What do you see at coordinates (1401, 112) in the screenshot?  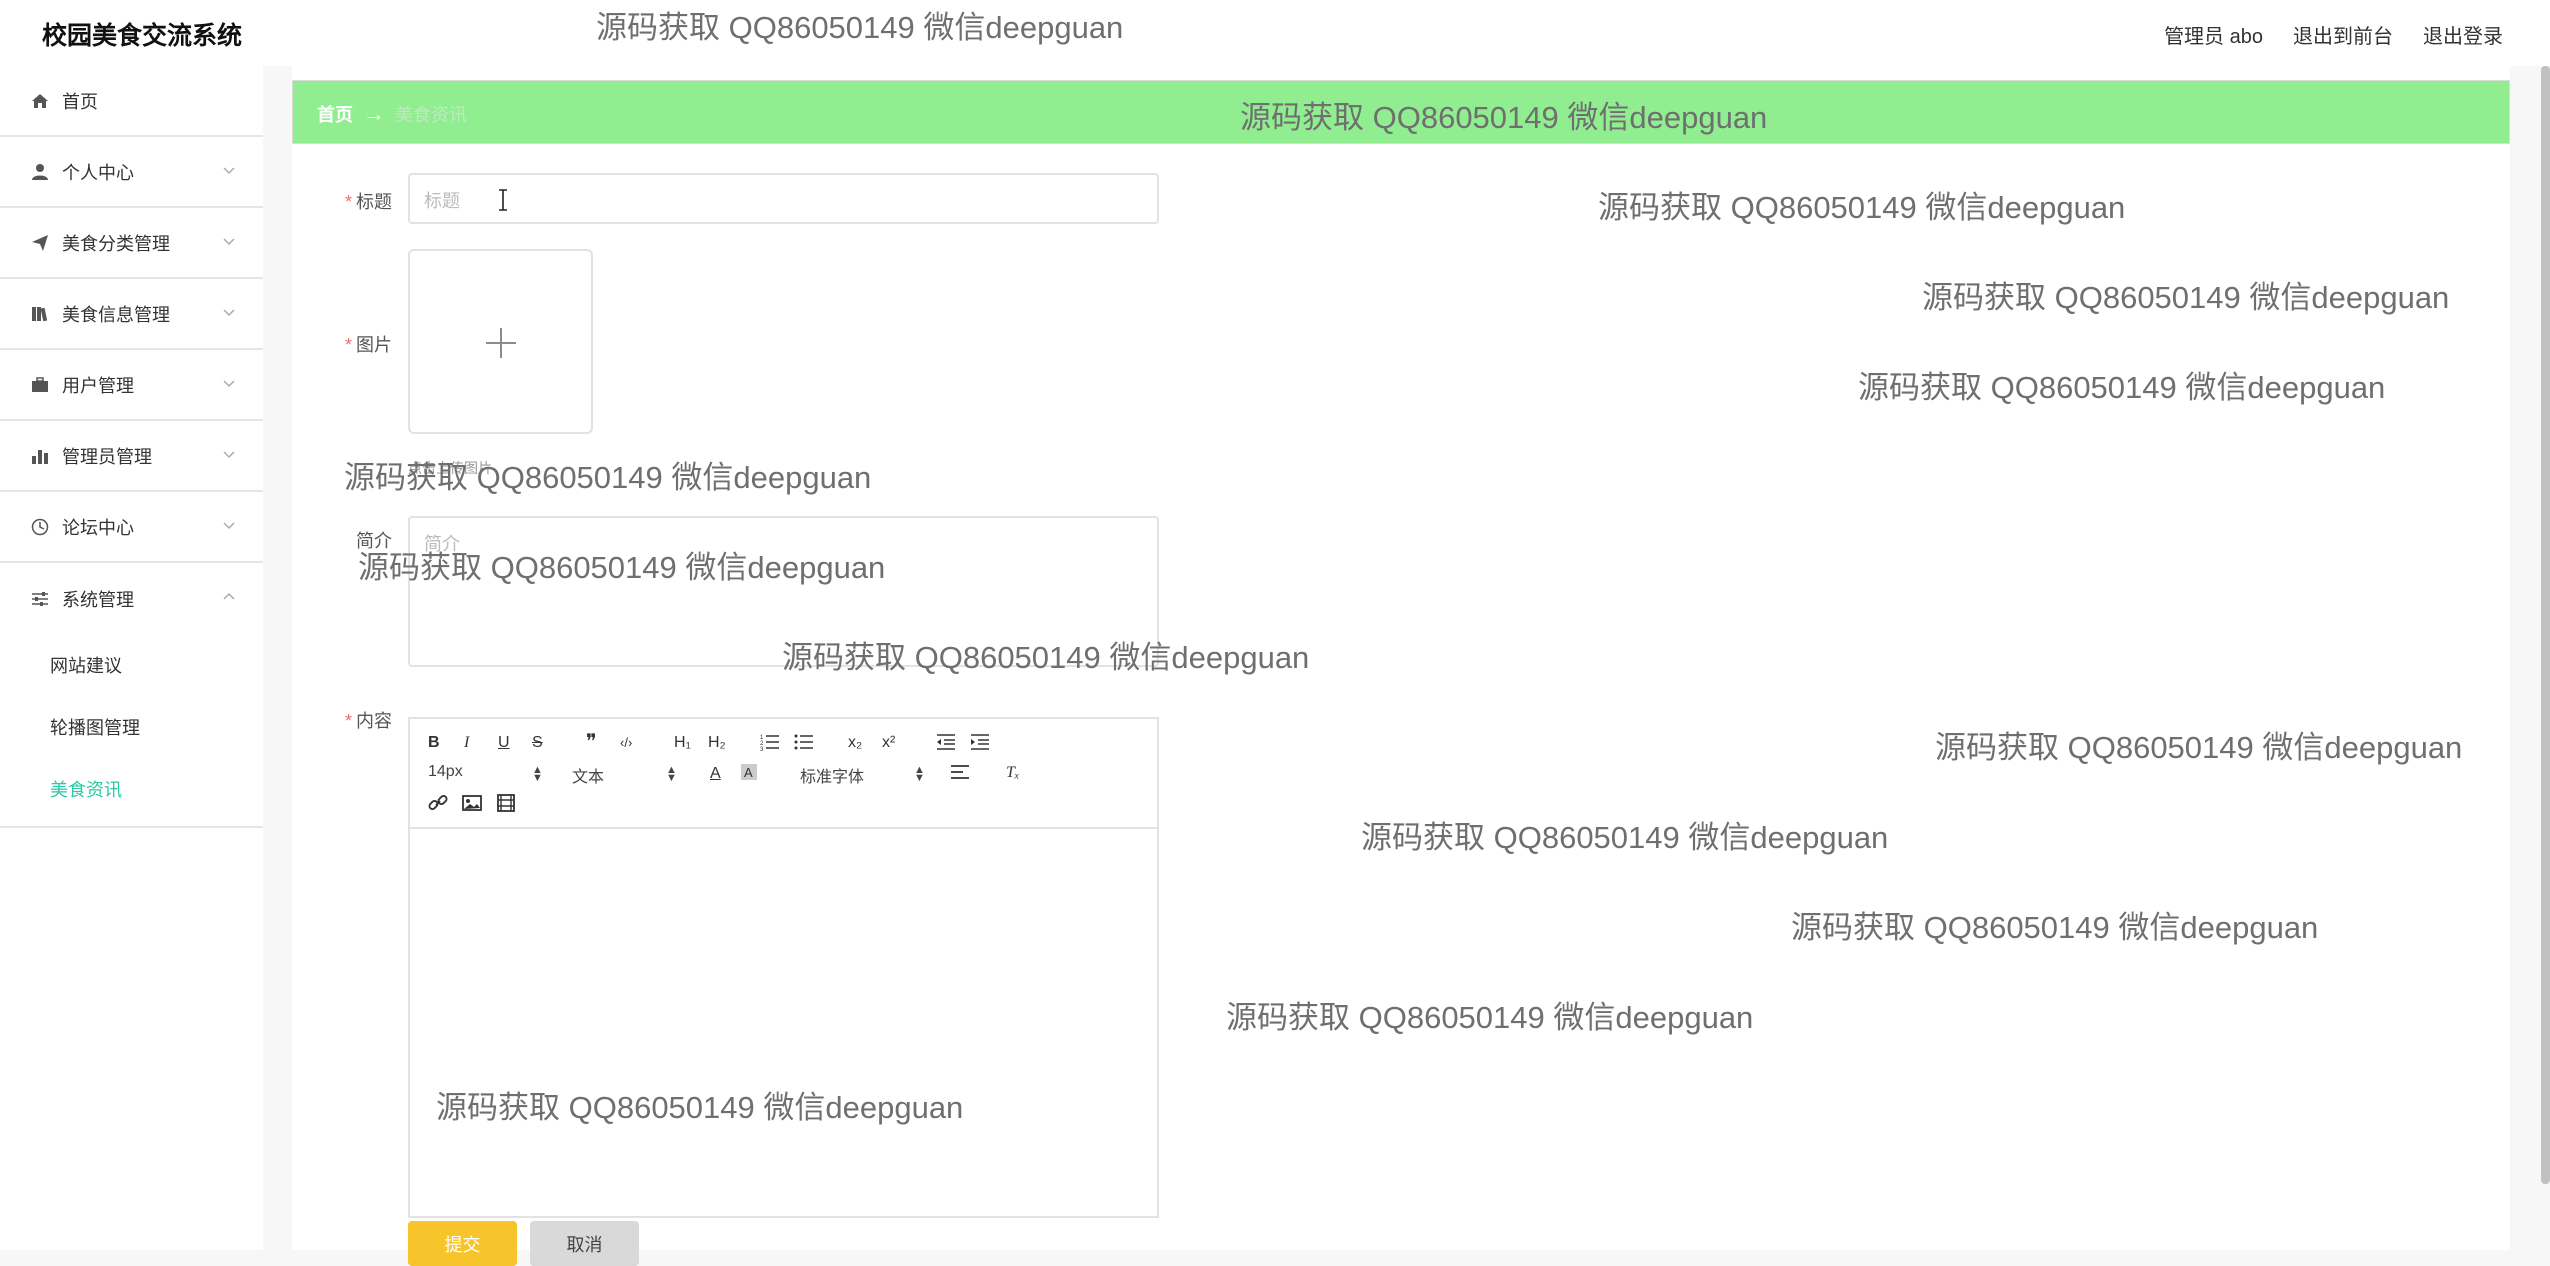 I see `breadcrumb-bar: 首页 → 美食资讯` at bounding box center [1401, 112].